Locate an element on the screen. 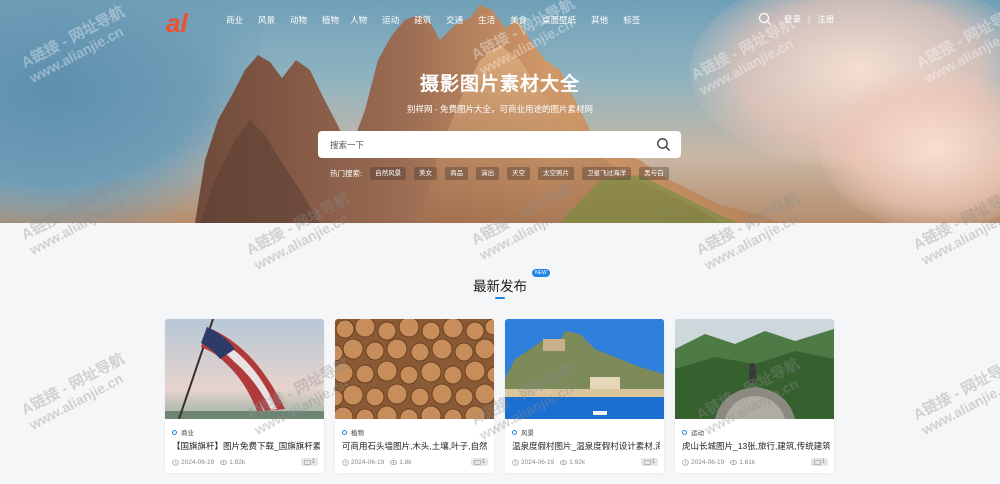 The width and height of the screenshot is (1000, 484). hero-subtitle: 别样网 - 免费图片大全，可商业用途的图片素材网 is located at coordinates (500, 109).